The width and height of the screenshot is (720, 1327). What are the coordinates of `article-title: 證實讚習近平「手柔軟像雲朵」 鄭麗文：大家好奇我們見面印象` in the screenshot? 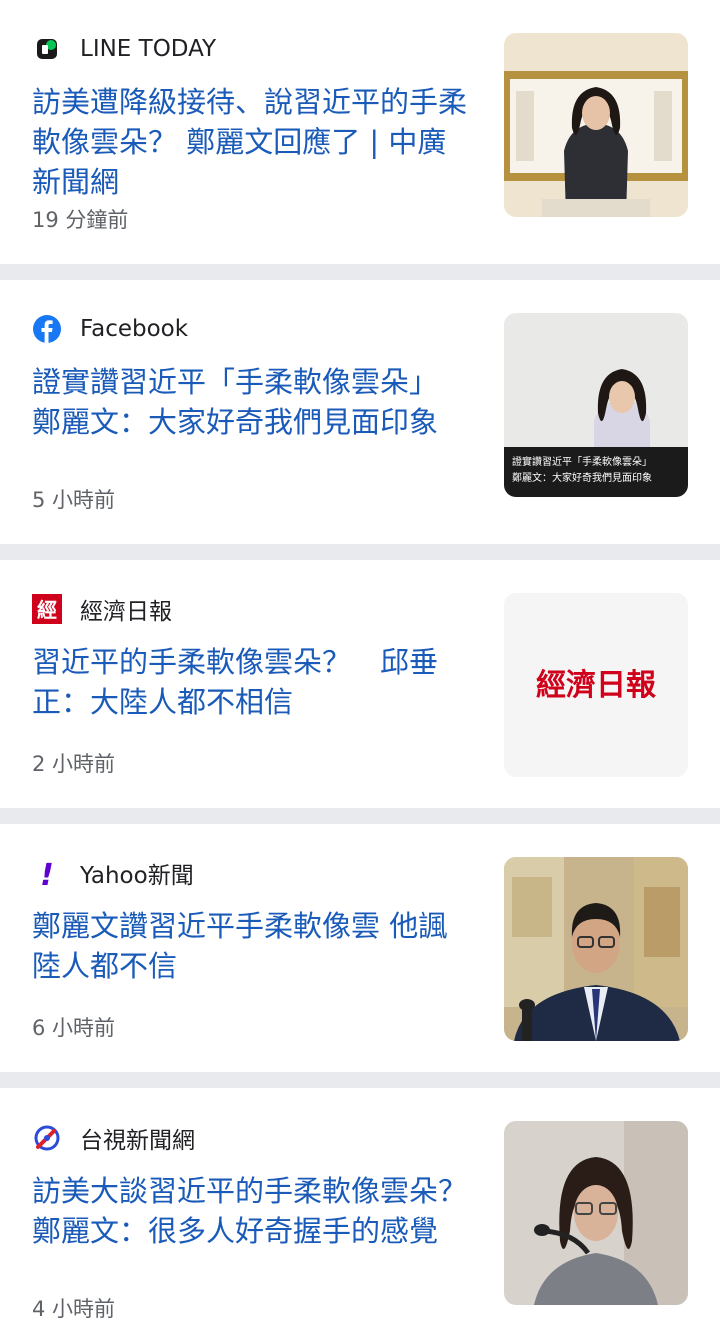 It's located at (252, 402).